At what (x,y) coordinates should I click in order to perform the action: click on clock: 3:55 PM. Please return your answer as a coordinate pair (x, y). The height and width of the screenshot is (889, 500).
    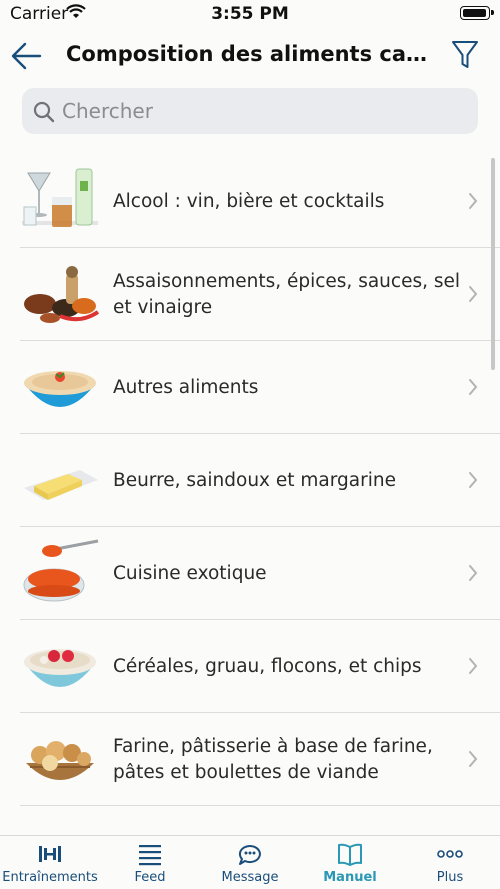
    Looking at the image, I should click on (250, 14).